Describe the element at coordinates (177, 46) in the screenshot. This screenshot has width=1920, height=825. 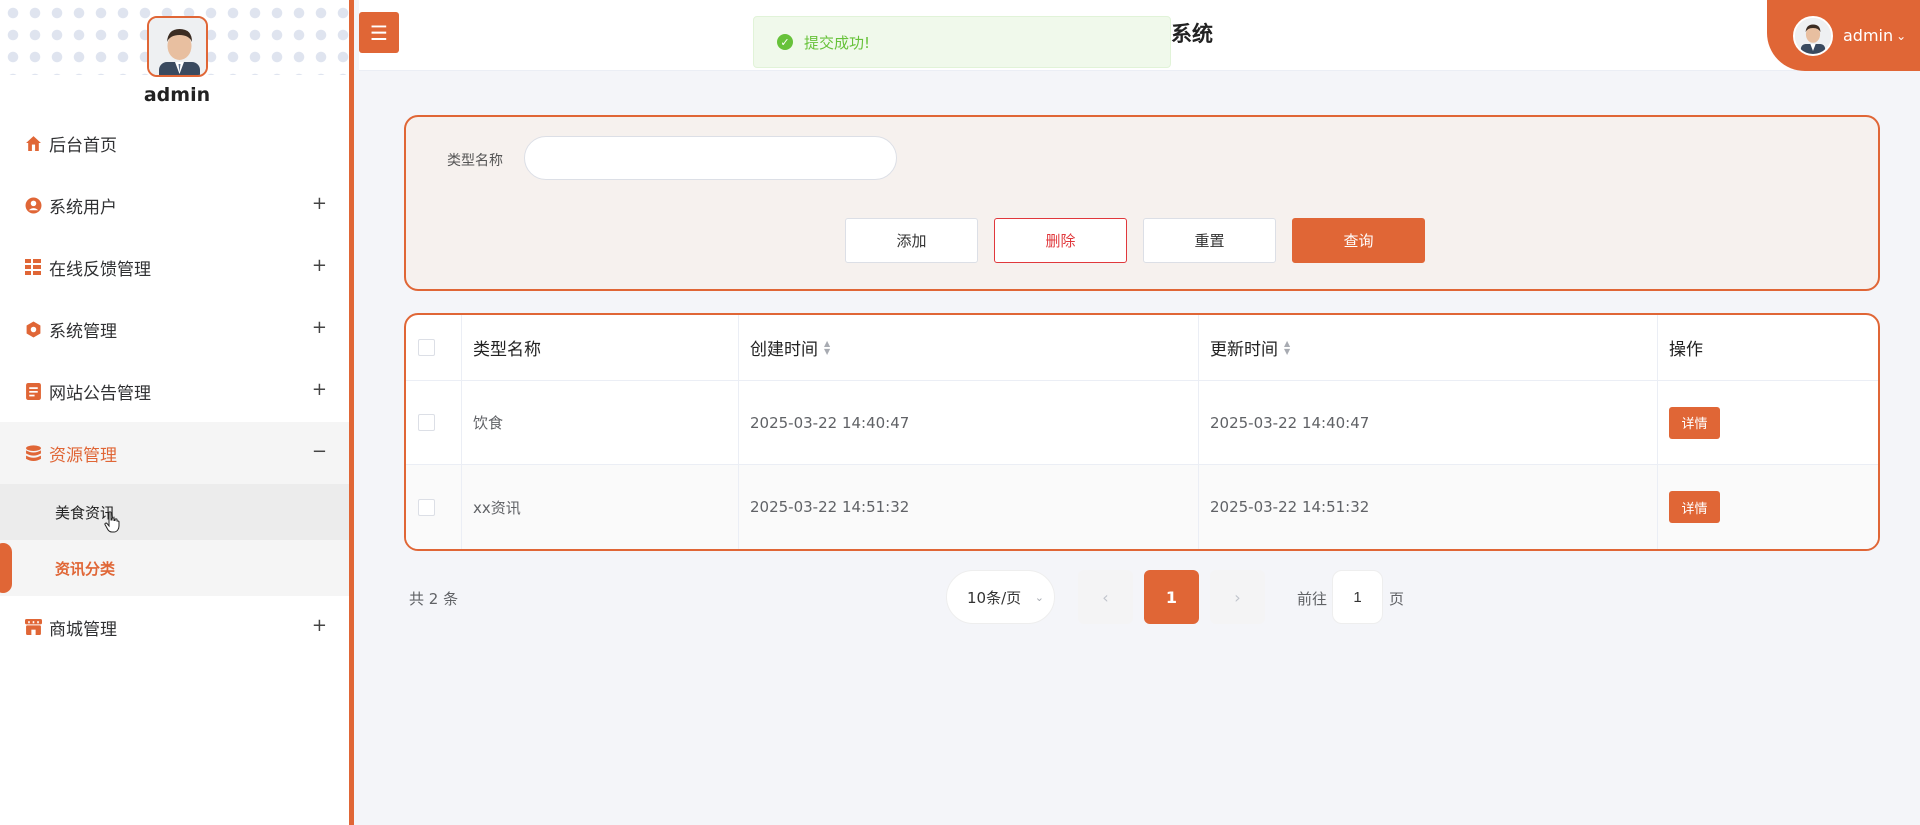
I see `avatar` at that location.